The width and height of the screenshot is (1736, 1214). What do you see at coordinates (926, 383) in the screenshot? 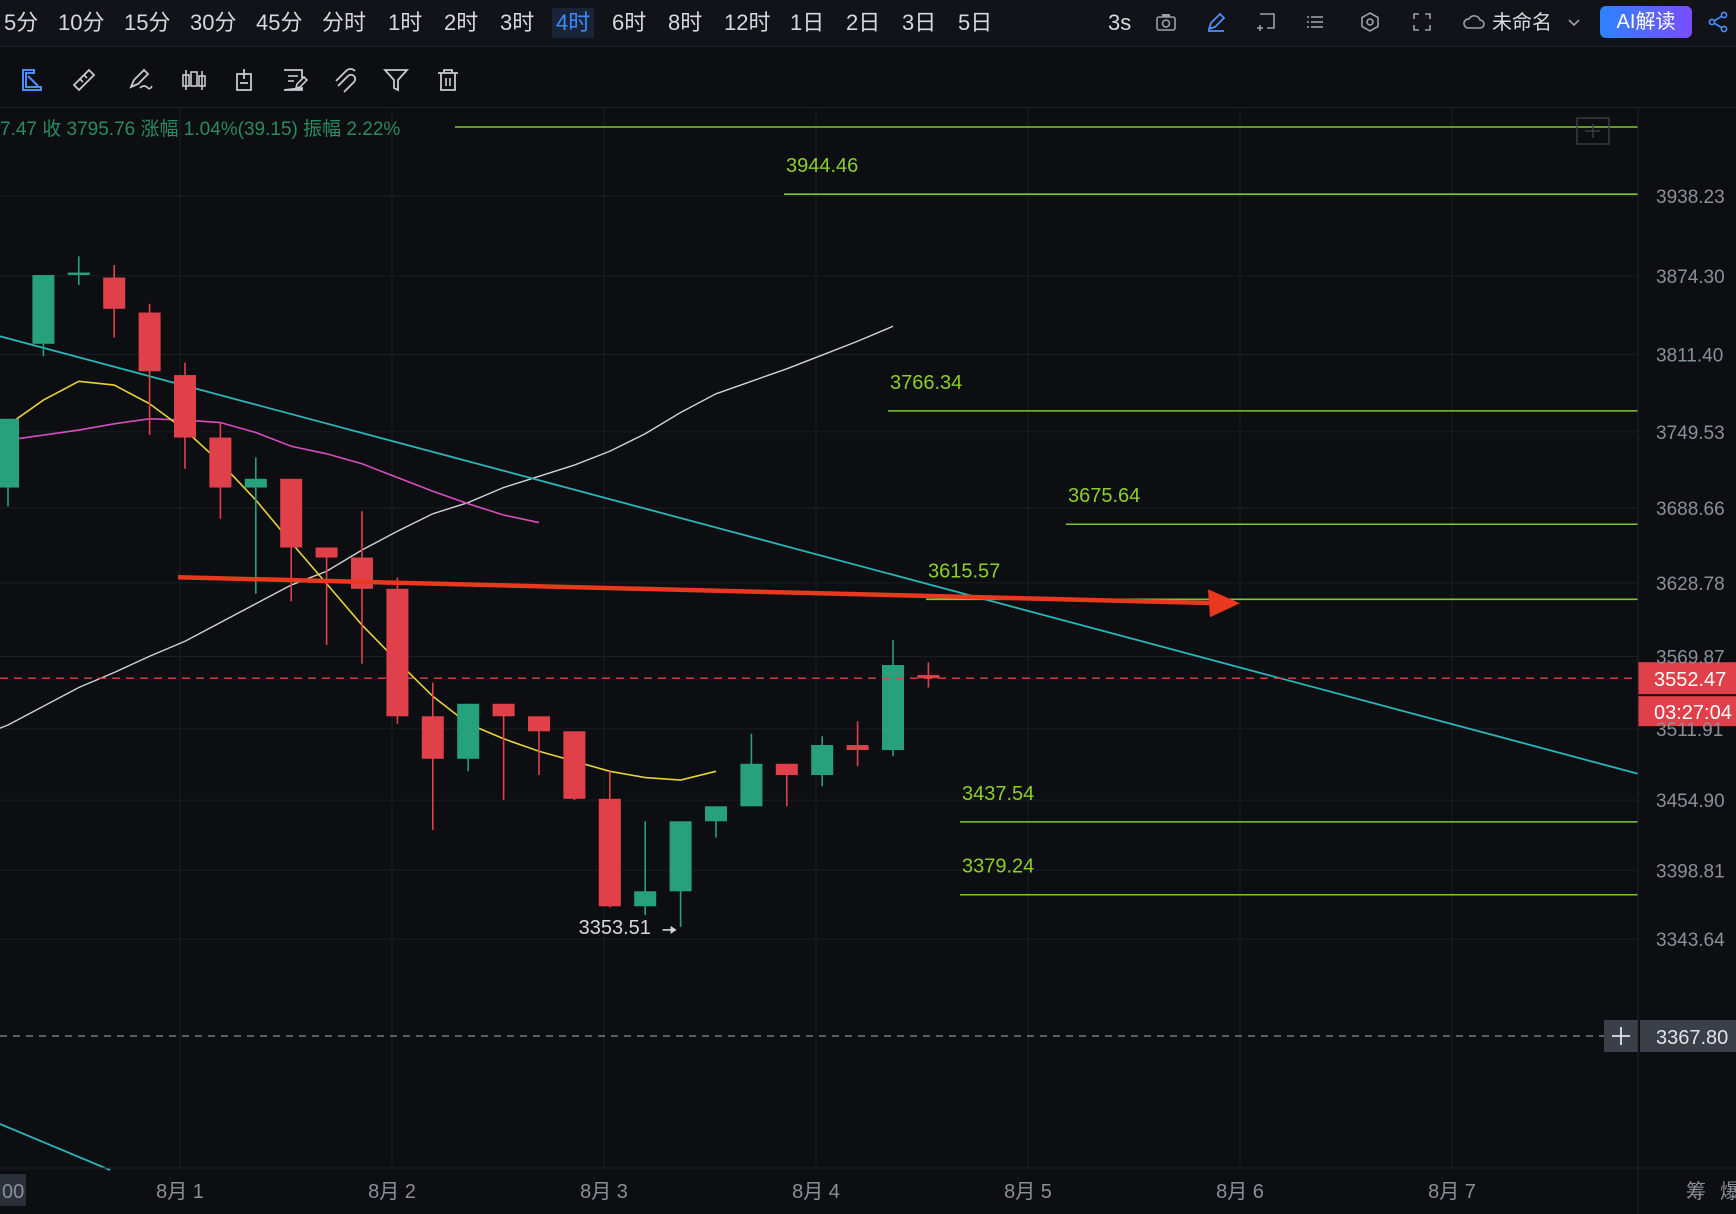
I see `level-label: 3766.34` at bounding box center [926, 383].